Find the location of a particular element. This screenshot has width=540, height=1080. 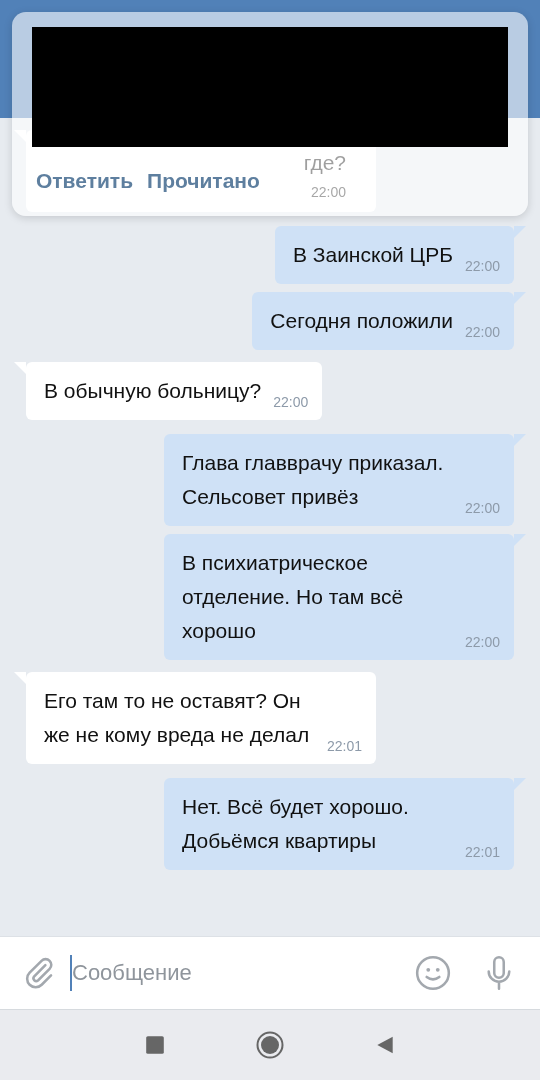

message-text: В обычную больницу? is located at coordinates (153, 391).